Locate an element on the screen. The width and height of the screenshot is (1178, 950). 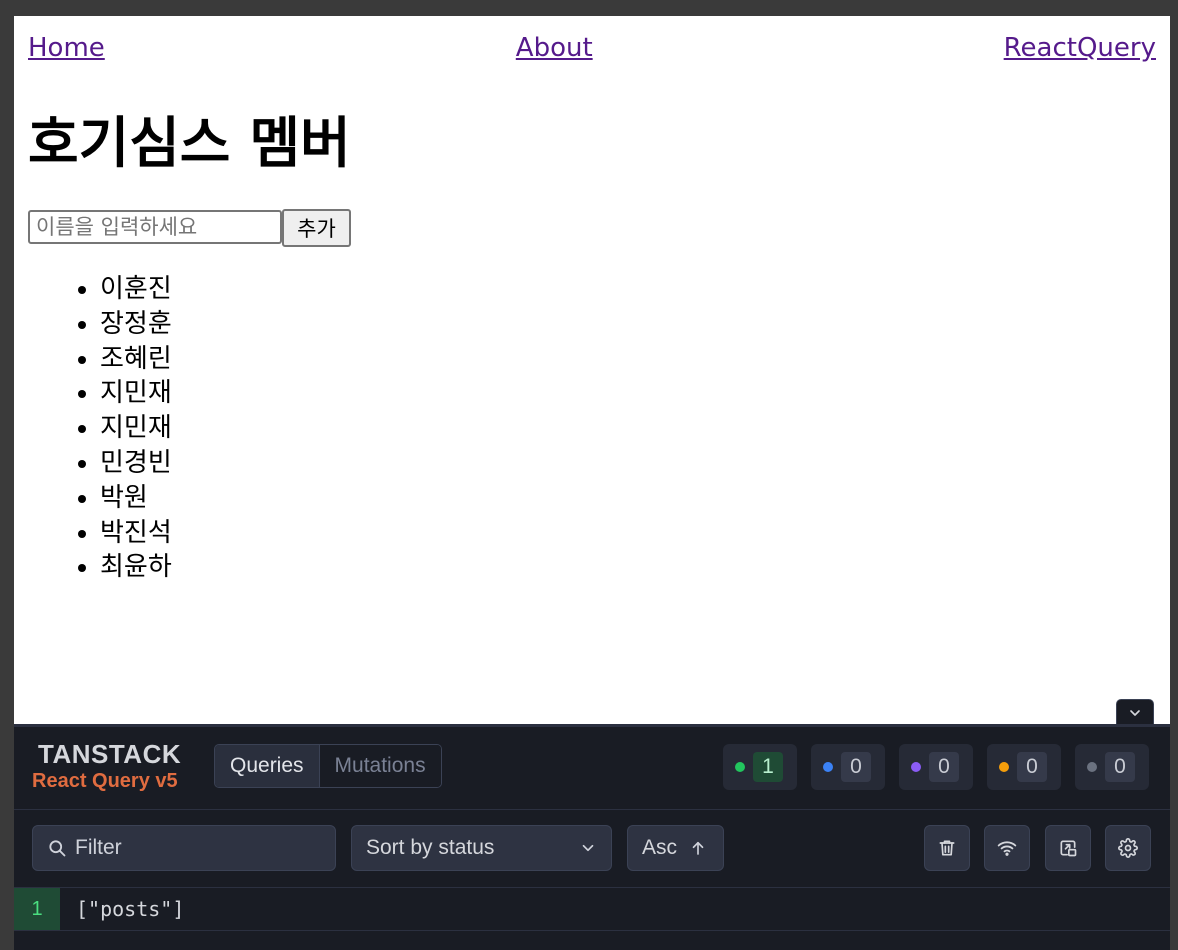
member-item: 박진석 is located at coordinates (136, 533).